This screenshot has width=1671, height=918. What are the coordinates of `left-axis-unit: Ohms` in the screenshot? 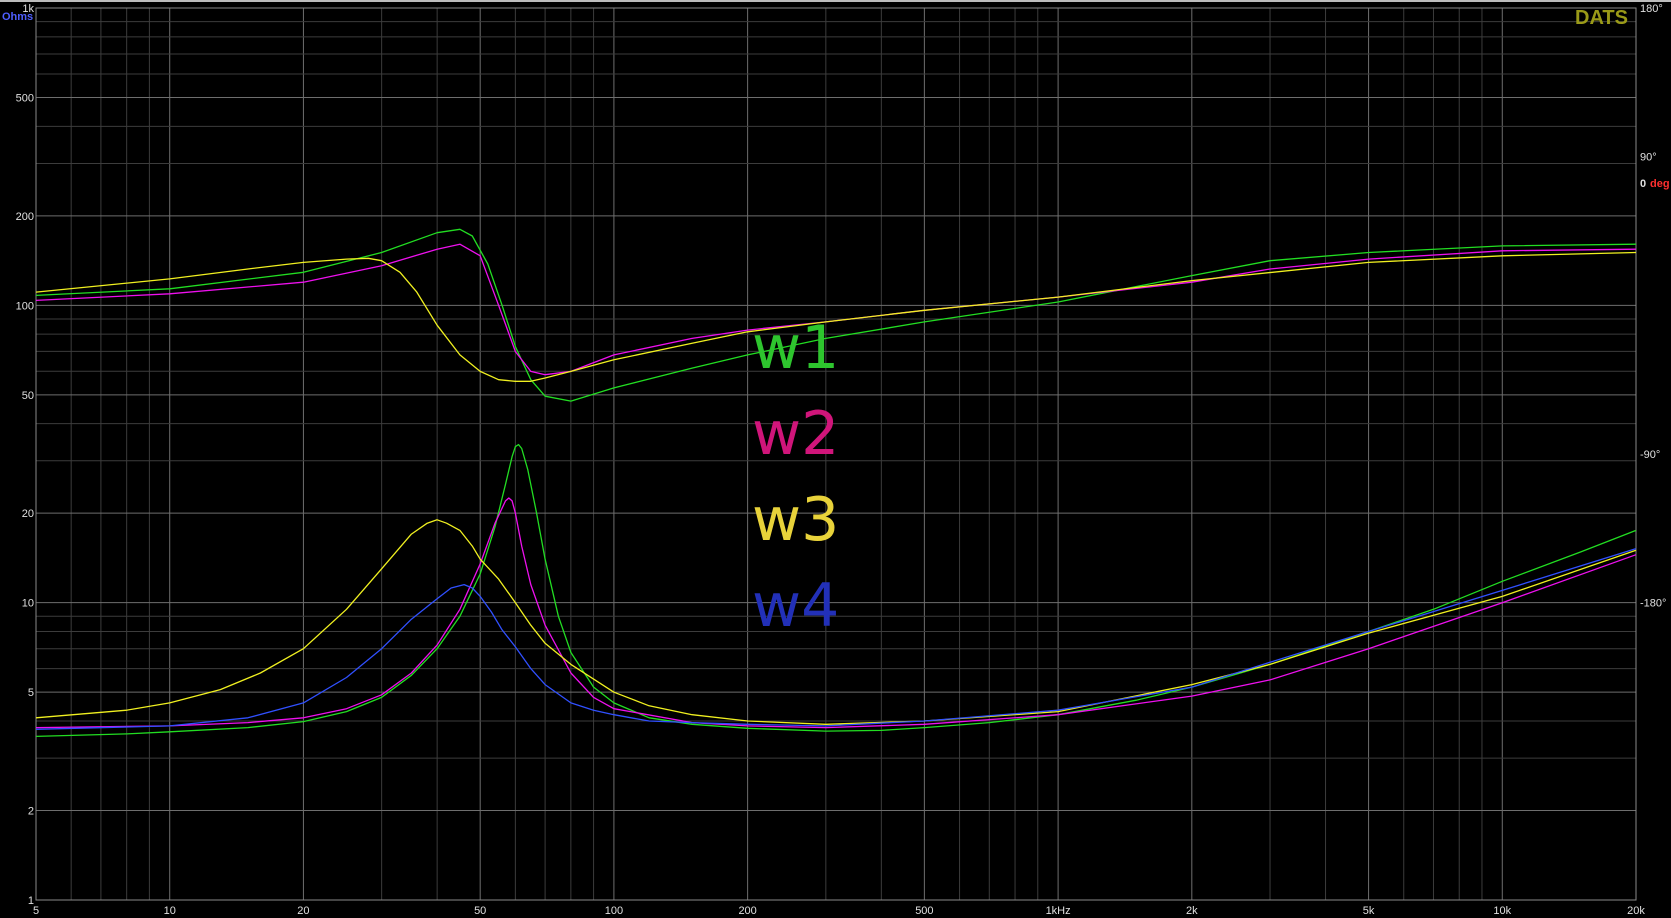 It's located at (17, 17).